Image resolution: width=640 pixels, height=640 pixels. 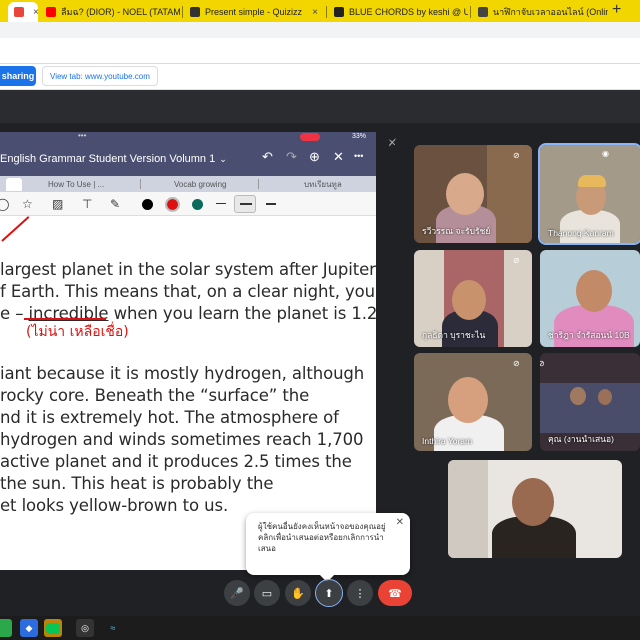 I want to click on line-app-icon, so click(x=53, y=628).